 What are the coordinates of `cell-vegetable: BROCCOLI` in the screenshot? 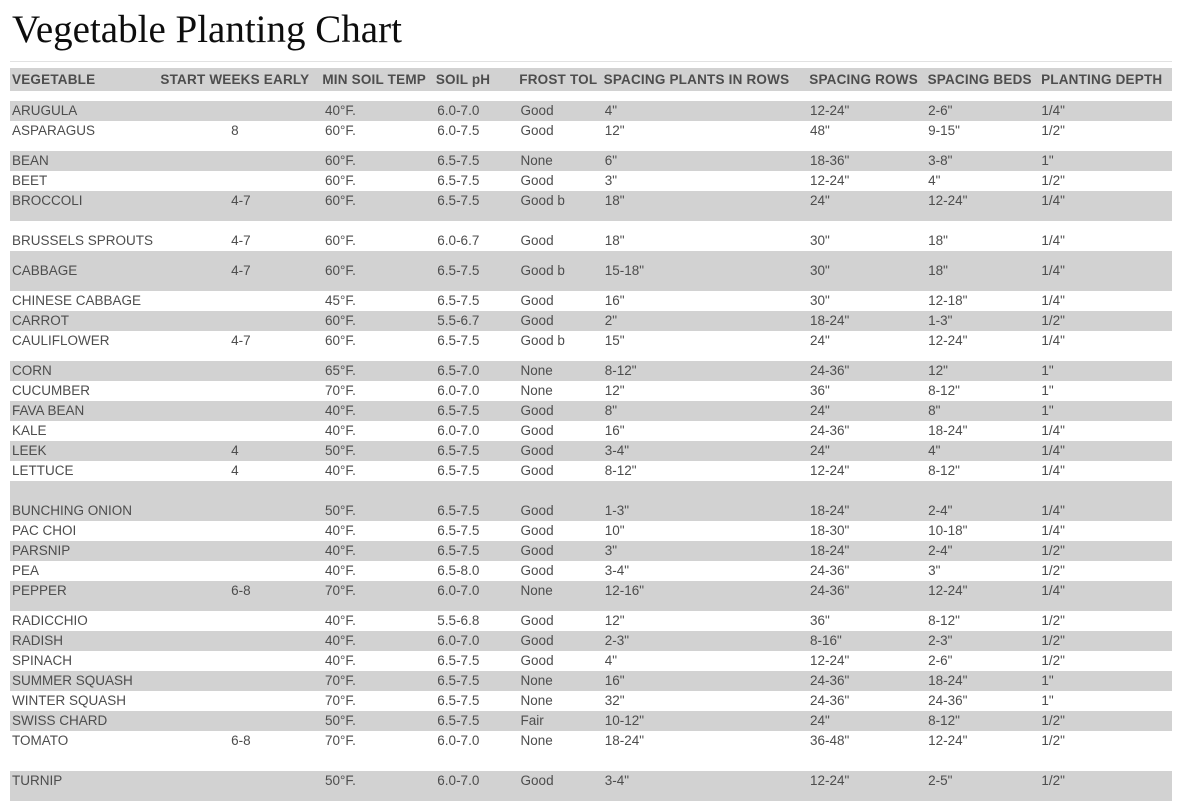 It's located at (47, 200).